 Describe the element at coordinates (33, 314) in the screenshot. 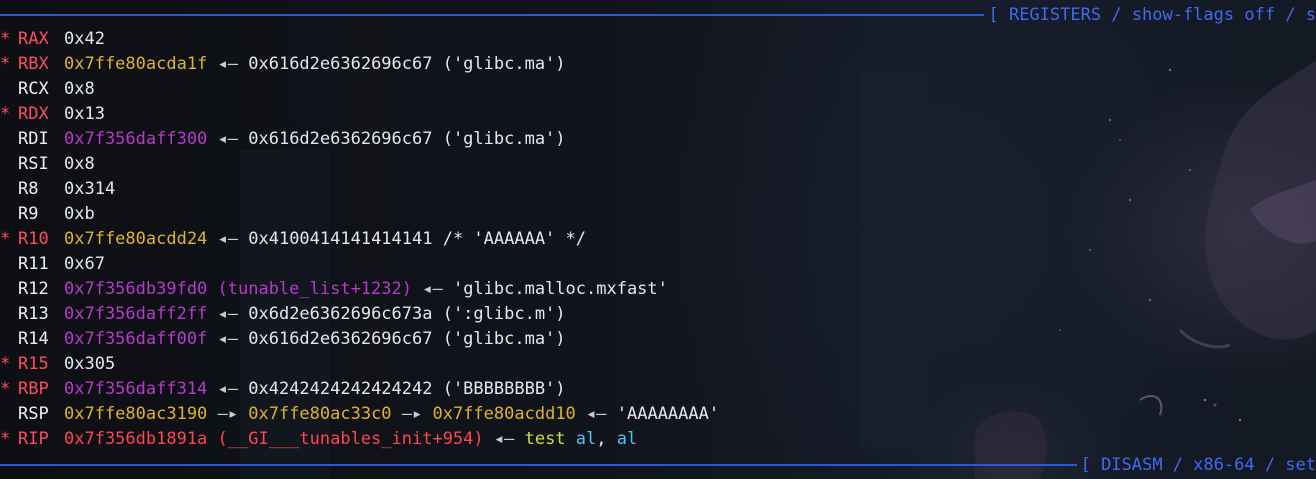

I see `register-name: R13` at that location.